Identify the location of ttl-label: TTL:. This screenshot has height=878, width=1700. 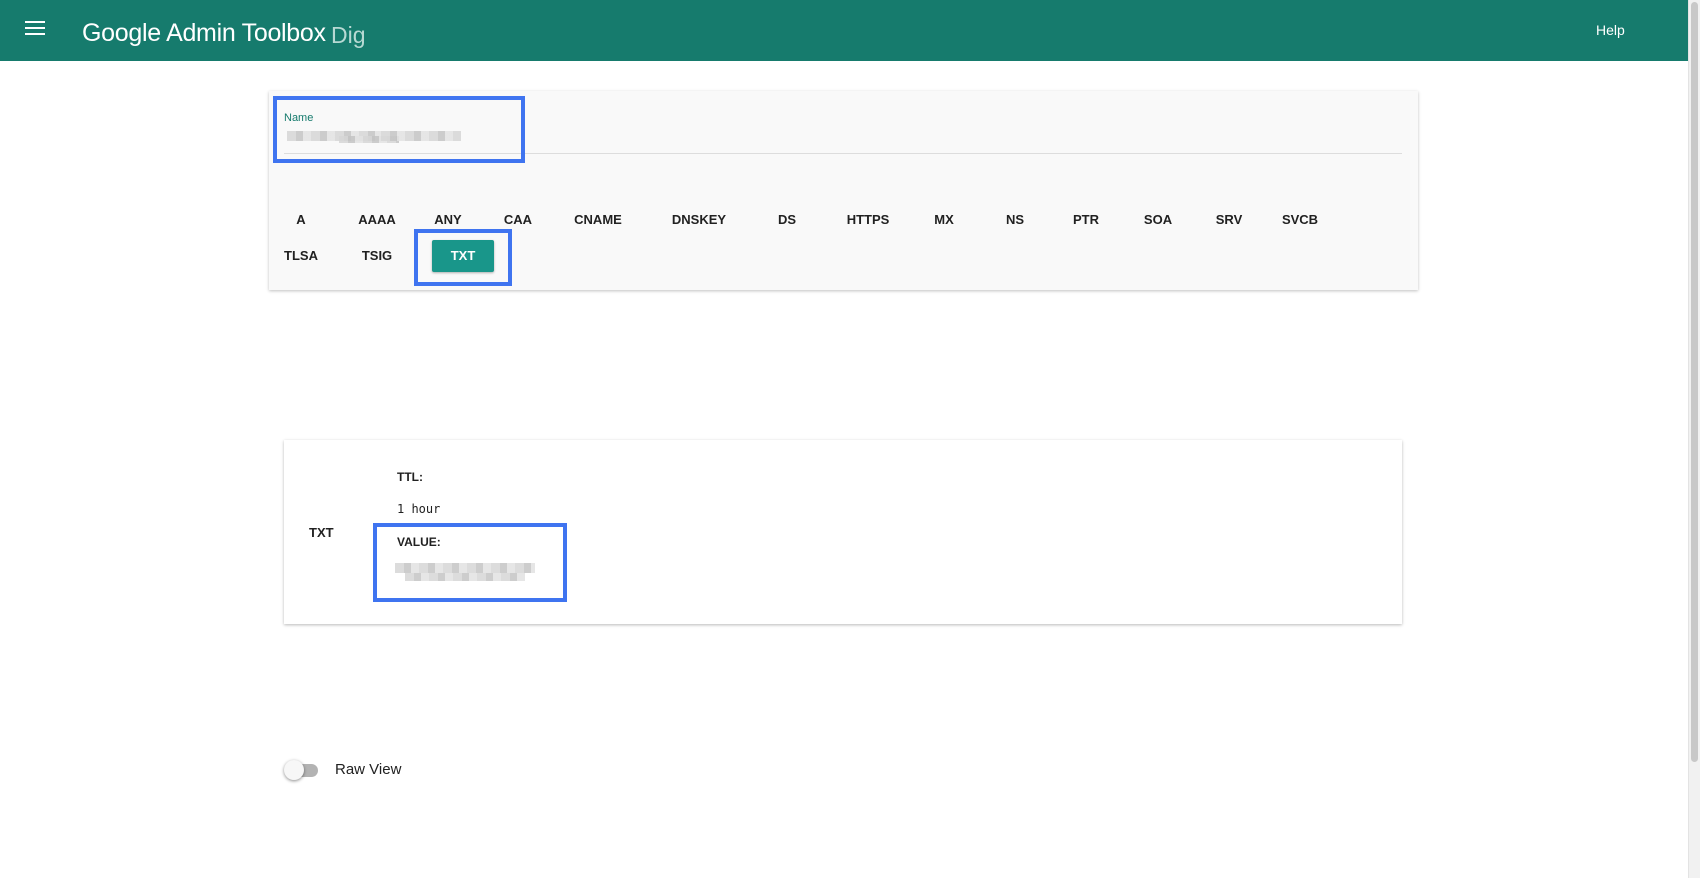
(410, 477).